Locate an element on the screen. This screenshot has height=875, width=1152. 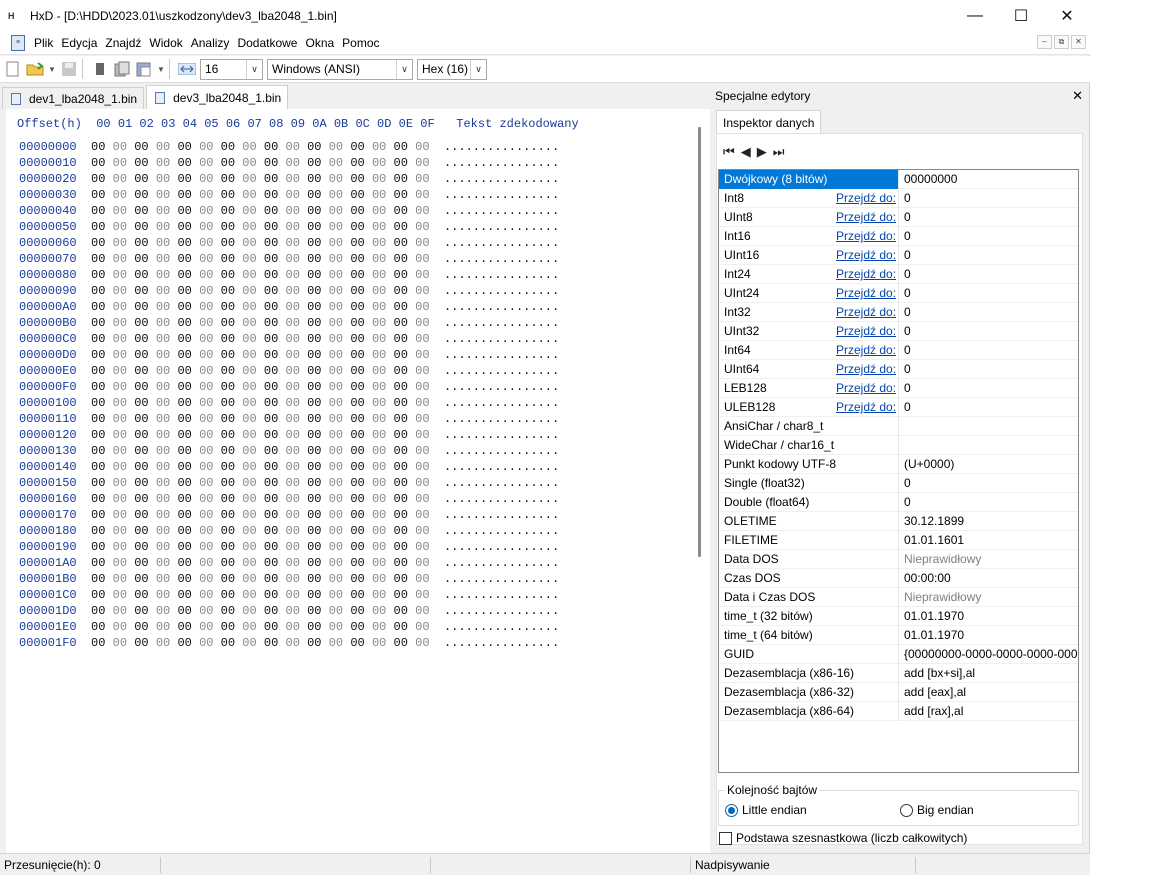
inspector-value: 0 is located at coordinates (988, 217).